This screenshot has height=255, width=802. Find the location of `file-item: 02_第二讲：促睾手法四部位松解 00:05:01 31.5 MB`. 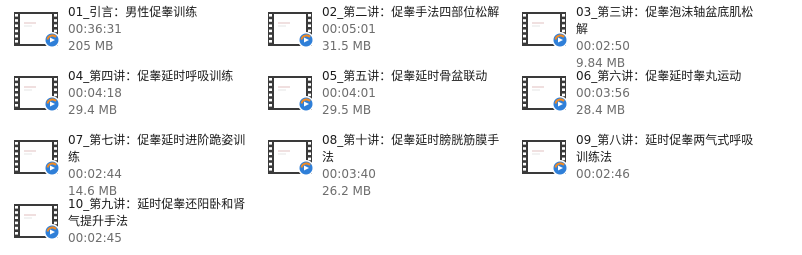

file-item: 02_第二讲：促睾手法四部位松解 00:05:01 31.5 MB is located at coordinates (378, 30).